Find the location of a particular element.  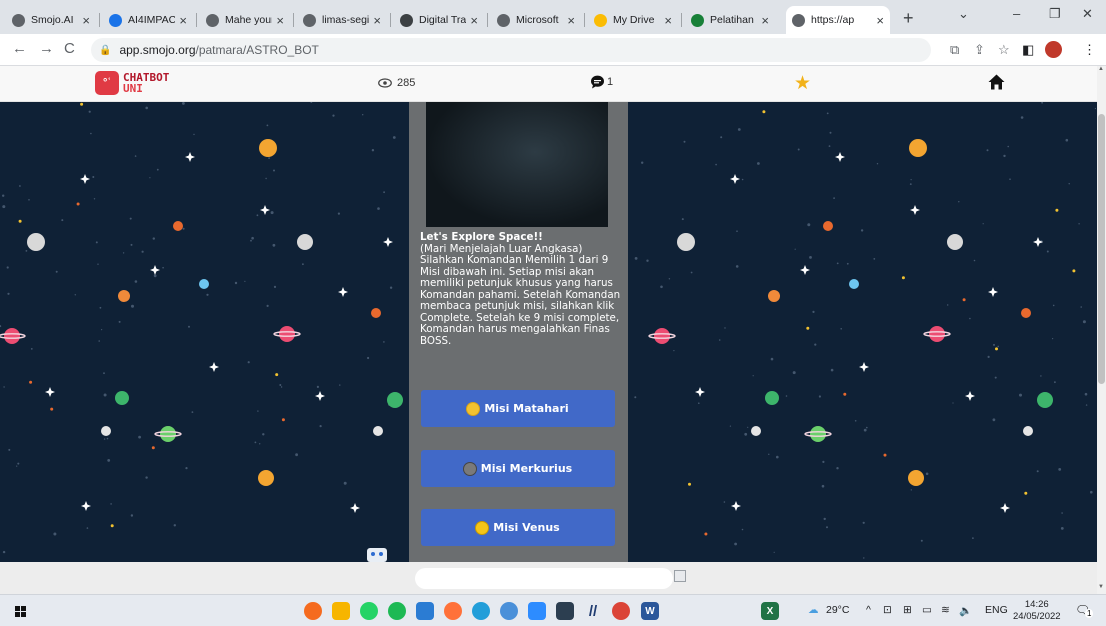

translate-icon: ⧉ is located at coordinates (954, 50).